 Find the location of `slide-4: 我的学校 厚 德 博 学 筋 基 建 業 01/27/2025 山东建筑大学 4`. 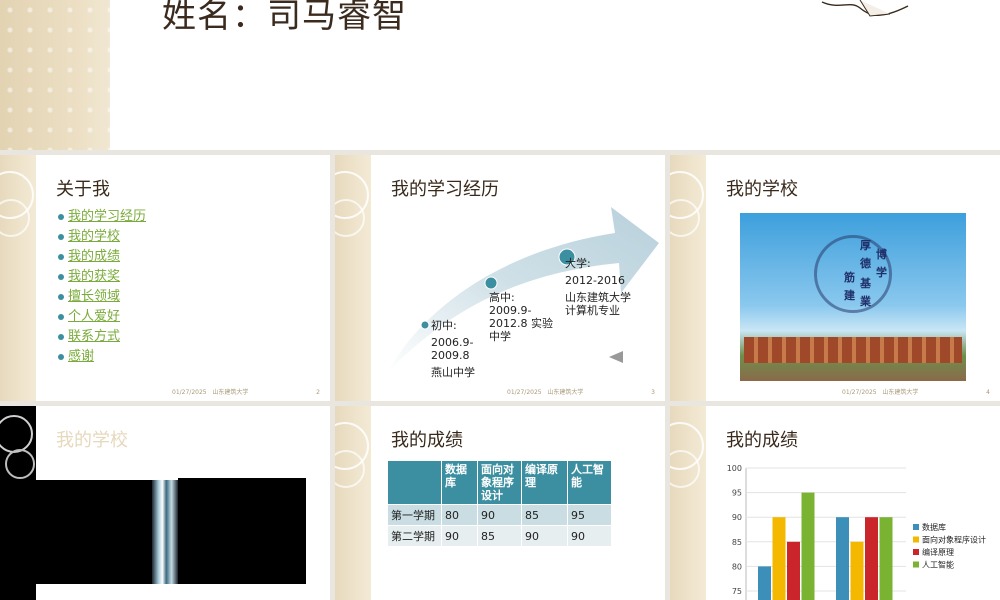

slide-4: 我的学校 厚 德 博 学 筋 基 建 業 01/27/2025 山东建筑大学 4 is located at coordinates (835, 278).